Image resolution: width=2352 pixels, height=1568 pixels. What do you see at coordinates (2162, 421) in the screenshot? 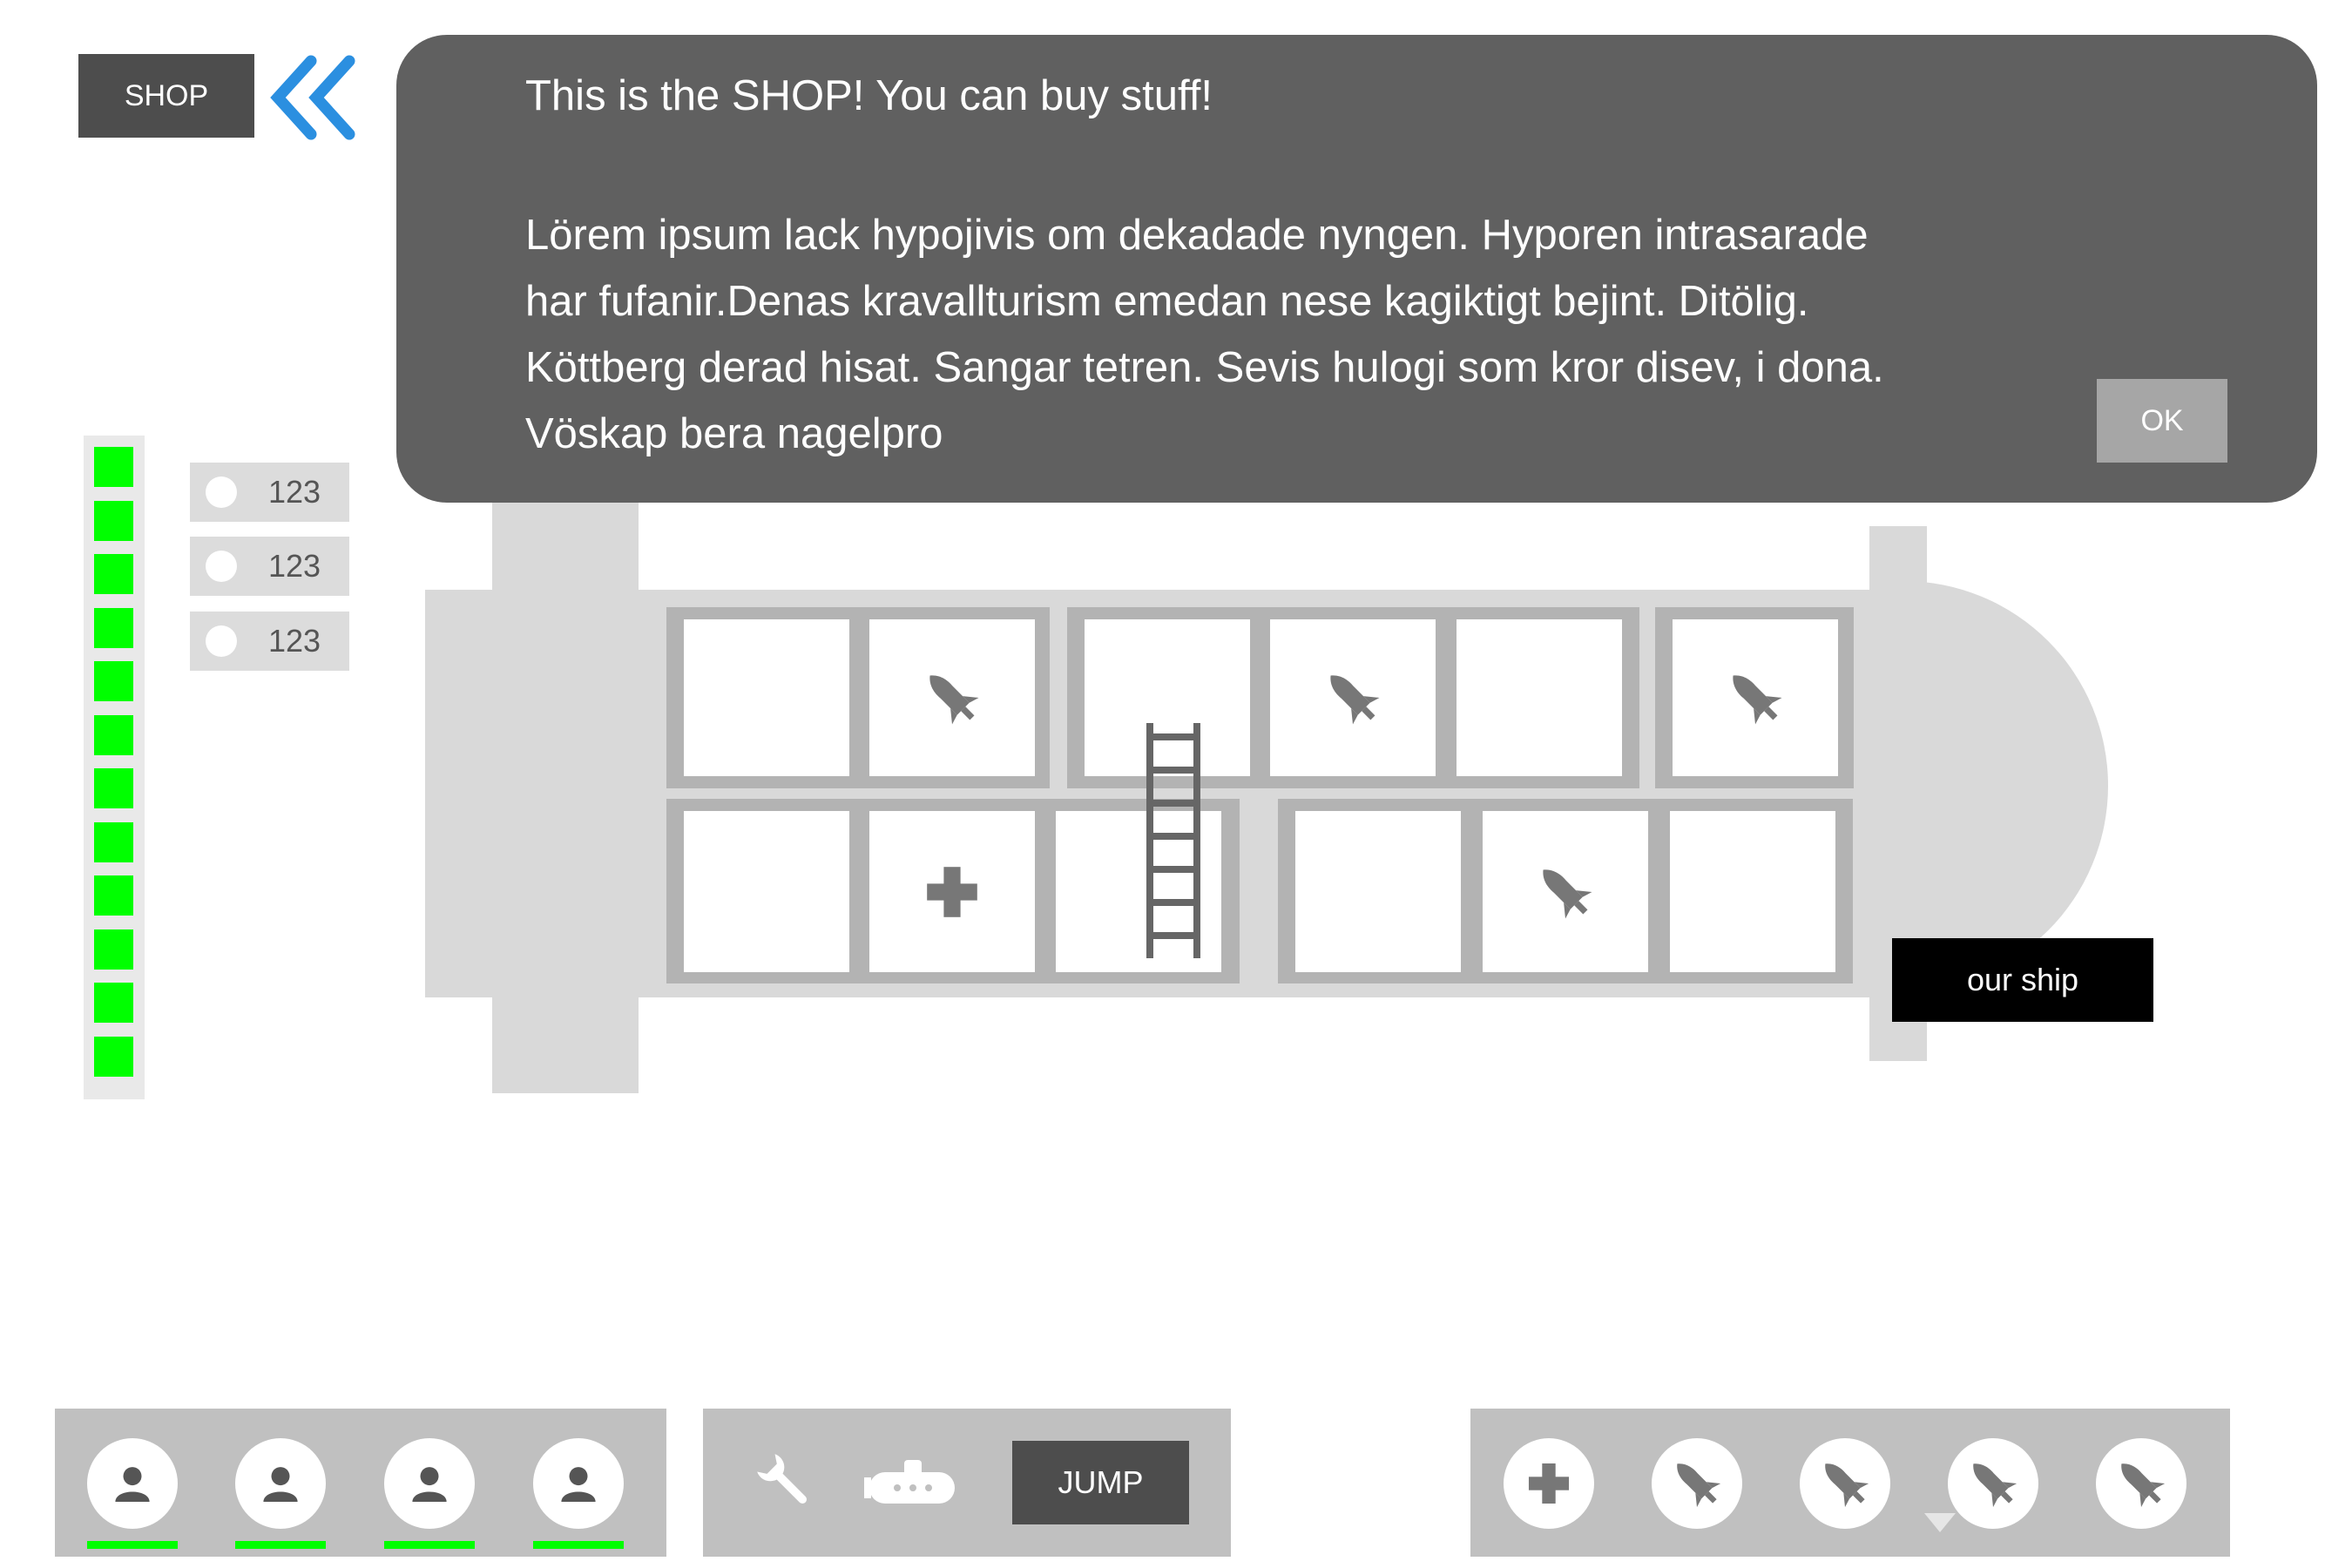
I see `ok-button: OK` at bounding box center [2162, 421].